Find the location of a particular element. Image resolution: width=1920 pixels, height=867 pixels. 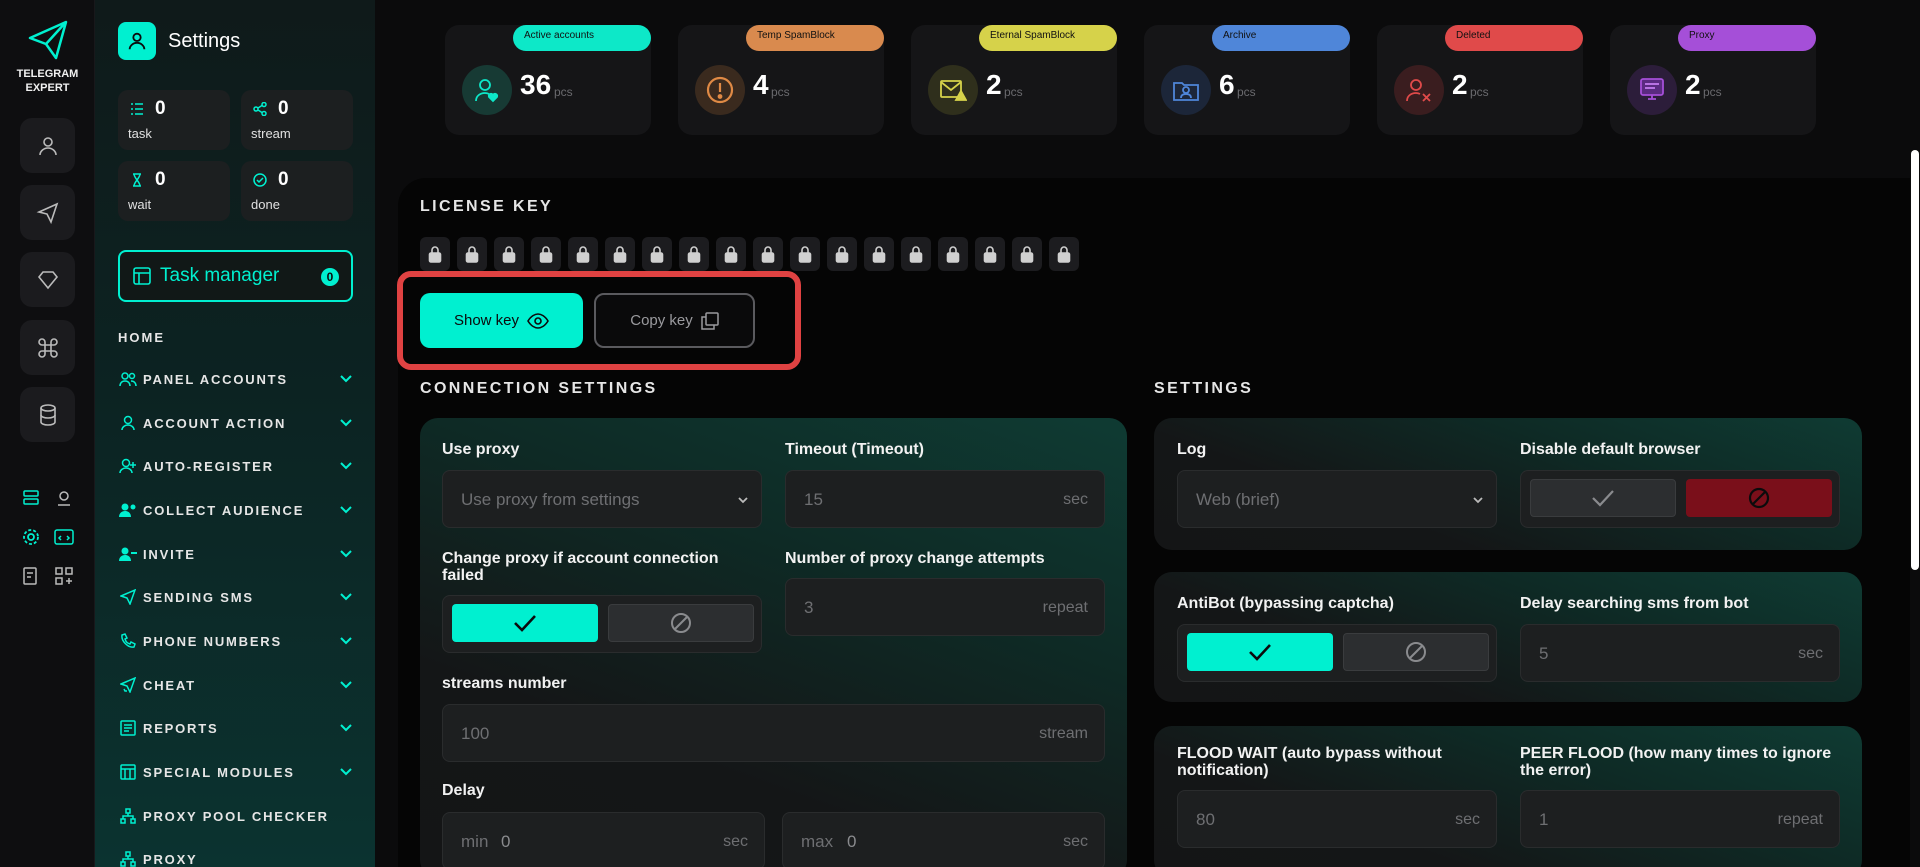

delay-label: Delay is located at coordinates (463, 790).